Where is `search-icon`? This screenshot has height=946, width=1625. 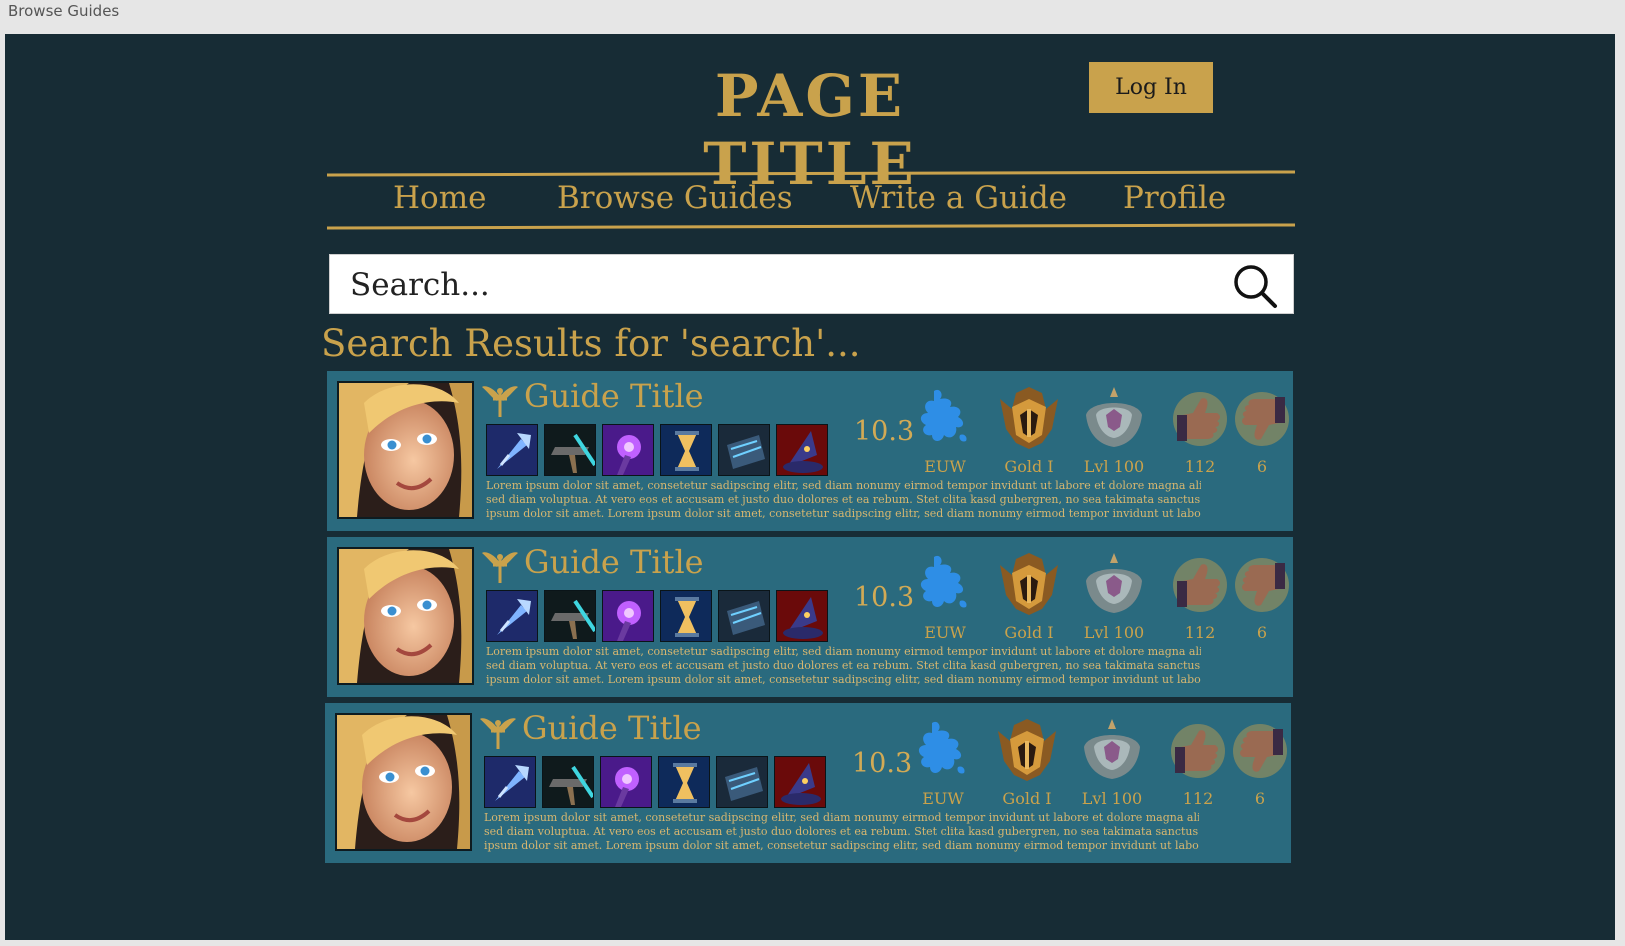 search-icon is located at coordinates (1255, 286).